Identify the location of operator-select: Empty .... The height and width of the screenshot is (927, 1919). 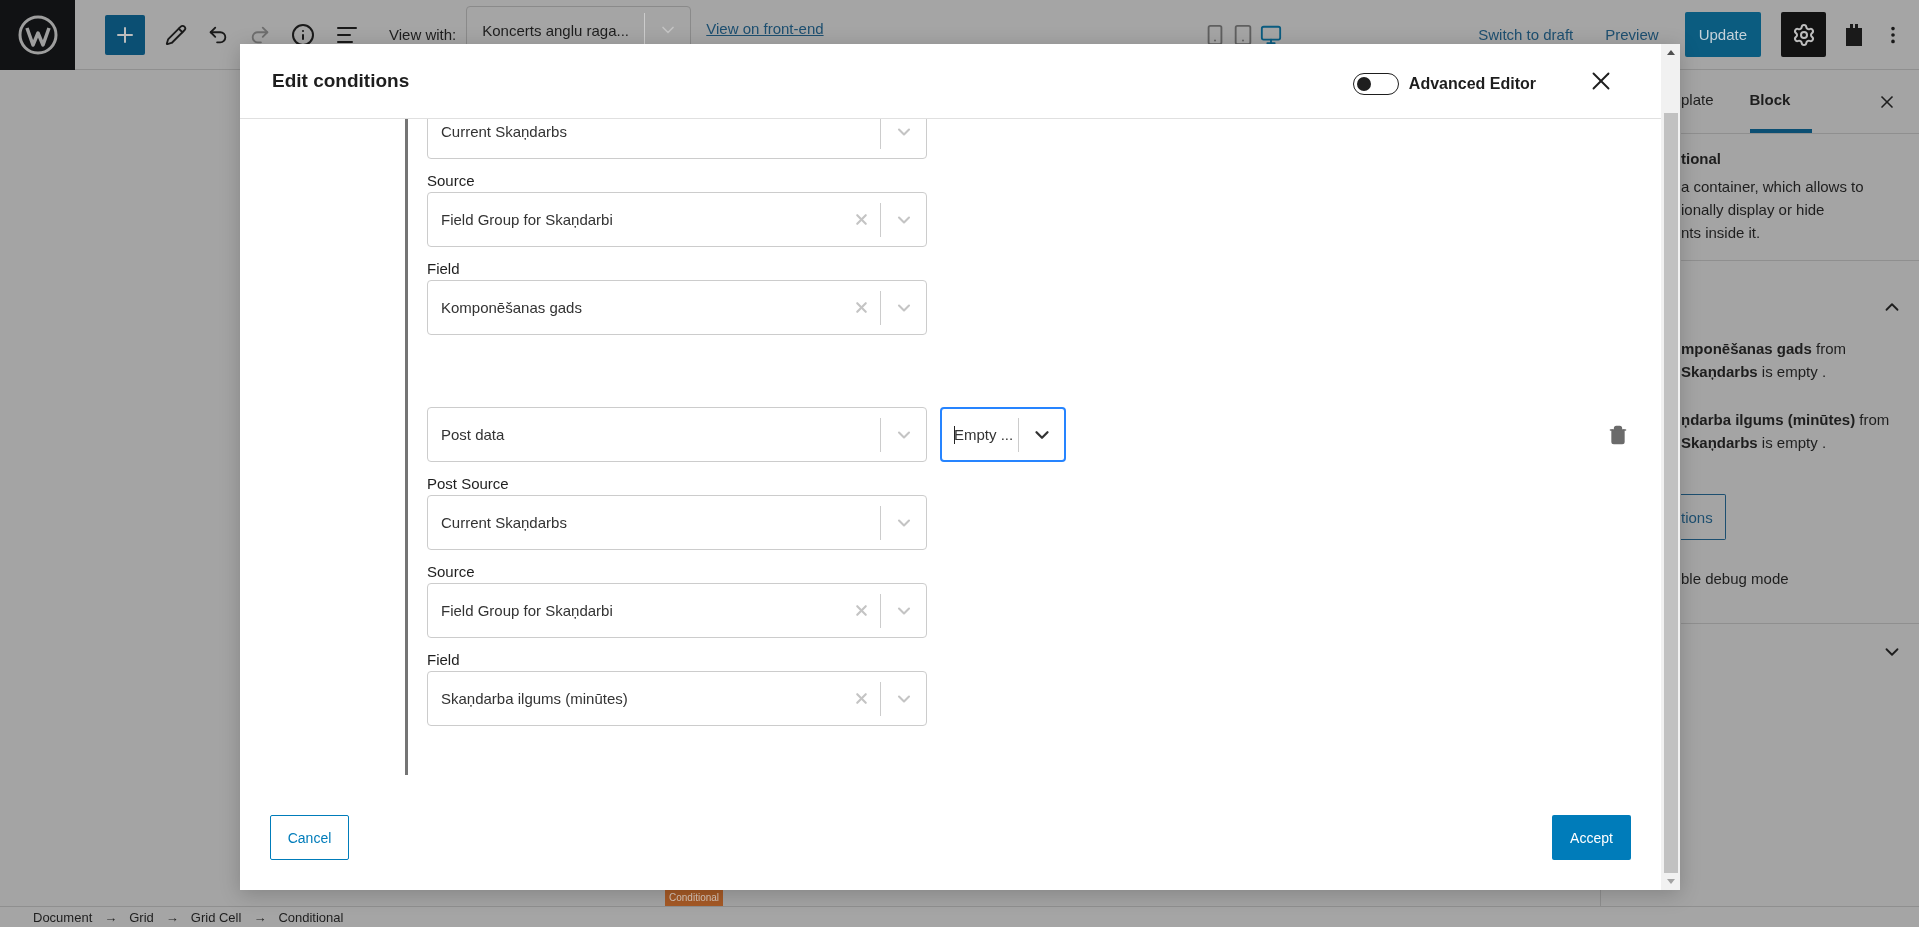
(1003, 434).